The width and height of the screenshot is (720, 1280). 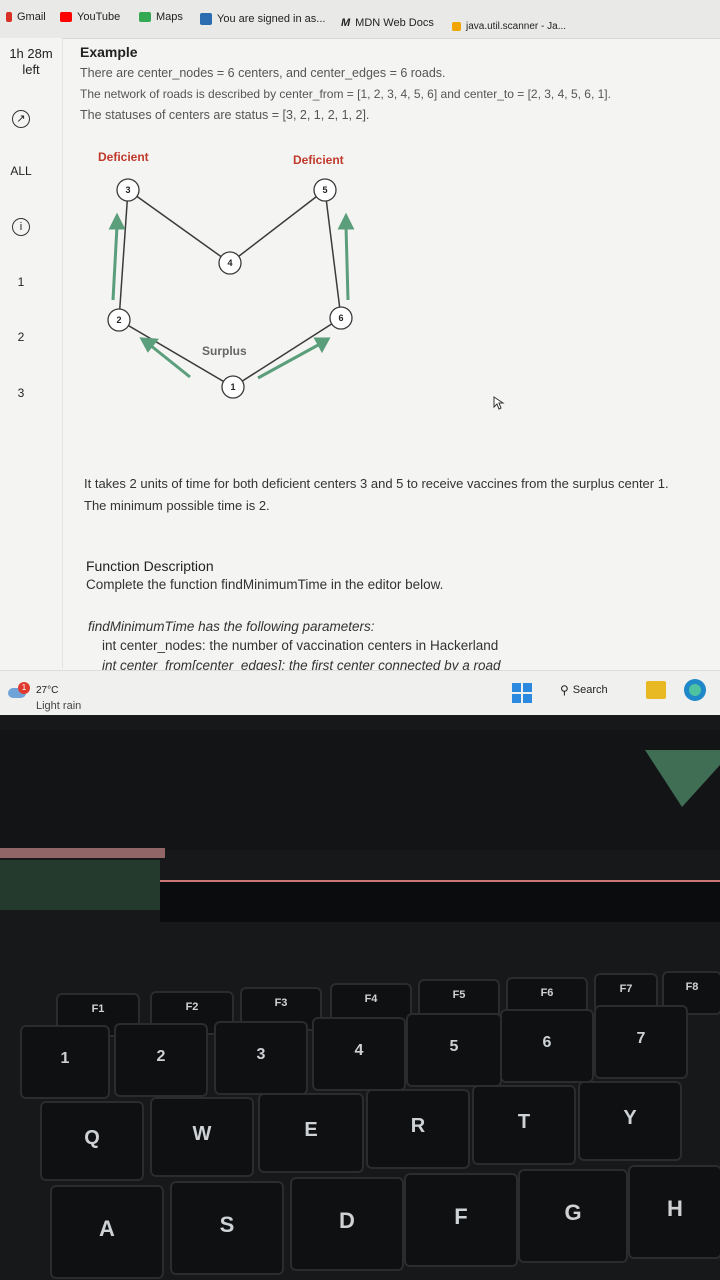 I want to click on weather-condition: Light rain, so click(x=59, y=706).